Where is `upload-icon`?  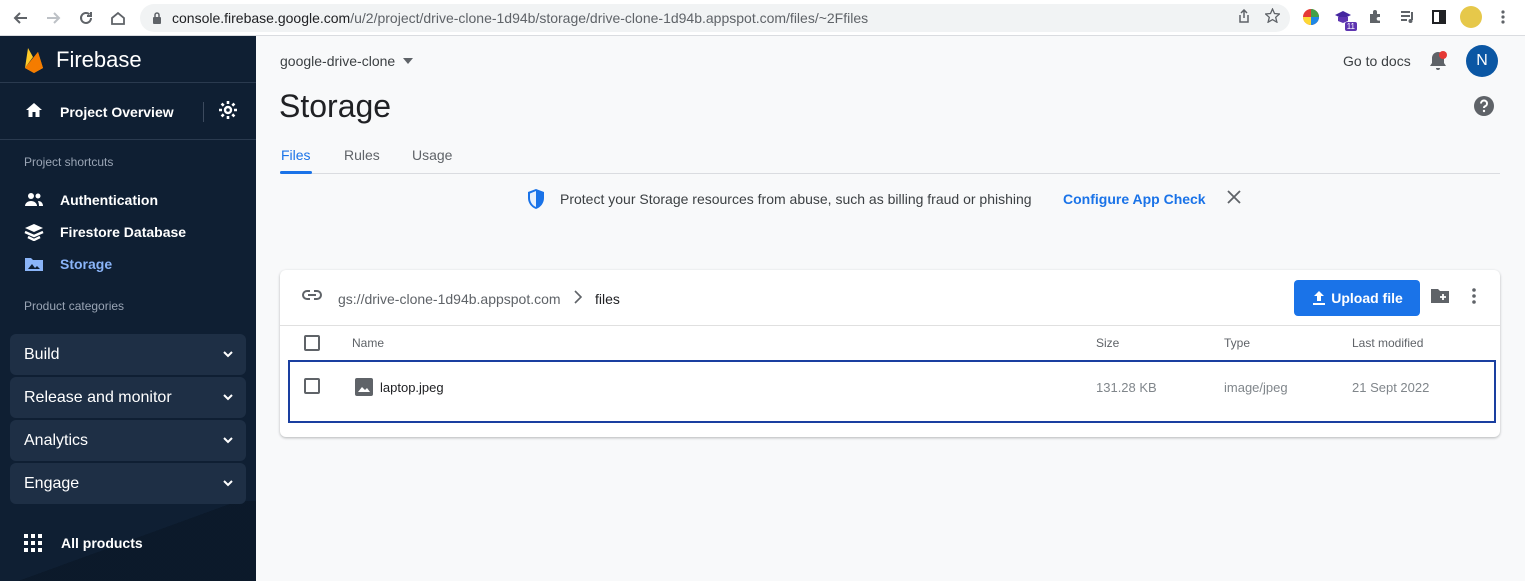
upload-icon is located at coordinates (1319, 298).